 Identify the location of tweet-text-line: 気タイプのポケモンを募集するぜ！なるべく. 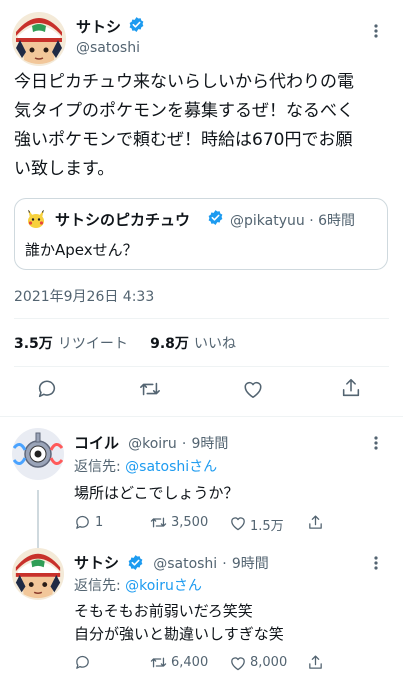
(184, 111).